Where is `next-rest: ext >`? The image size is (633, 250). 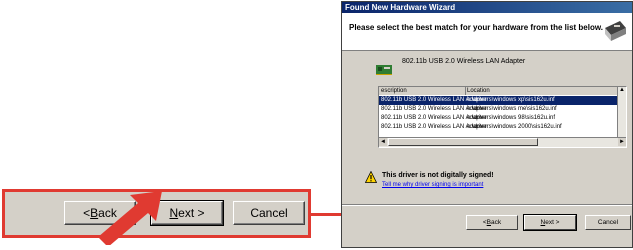
next-rest: ext > is located at coordinates (552, 222).